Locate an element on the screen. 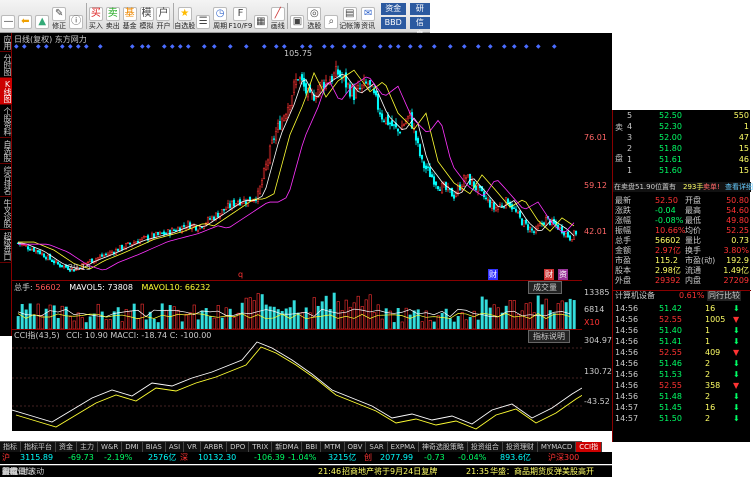  cy-value: 2077.99 is located at coordinates (396, 458).